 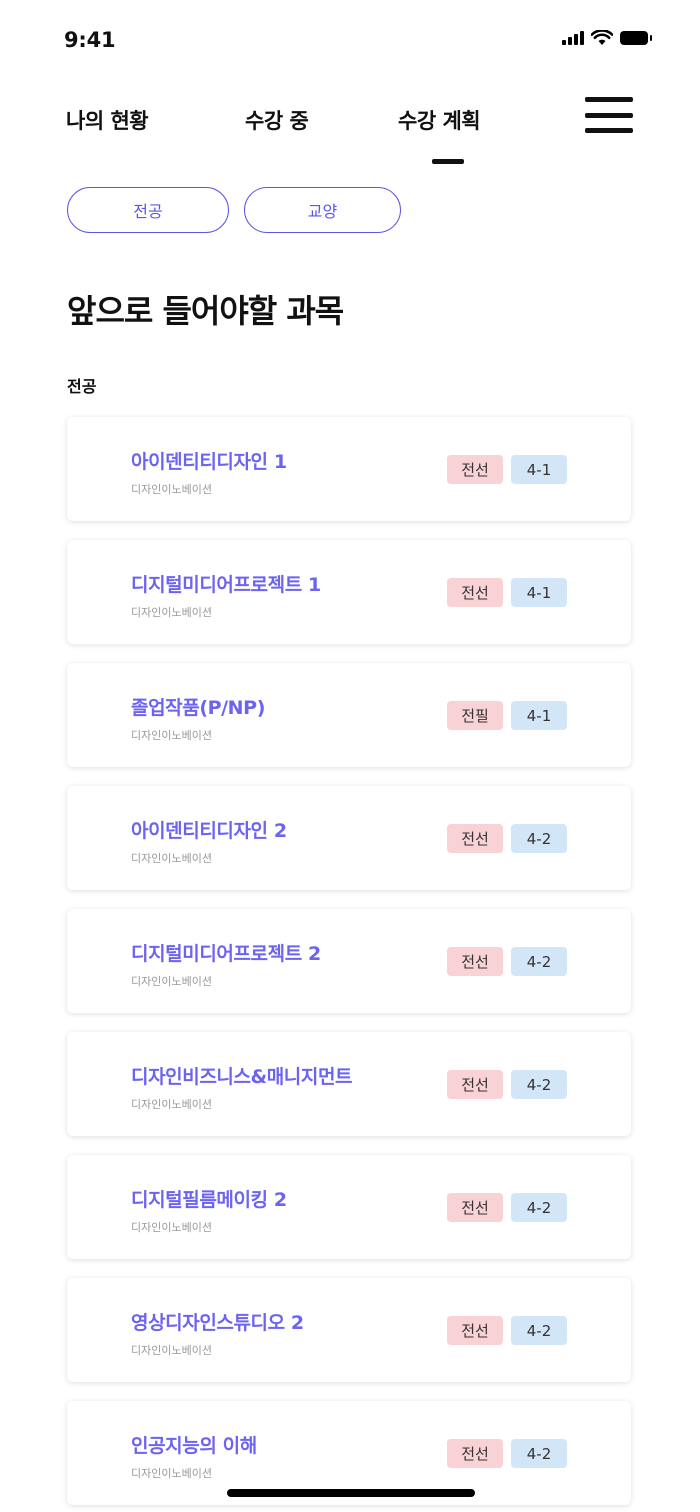 I want to click on course-name: 인공지능의 이해, so click(x=194, y=1446).